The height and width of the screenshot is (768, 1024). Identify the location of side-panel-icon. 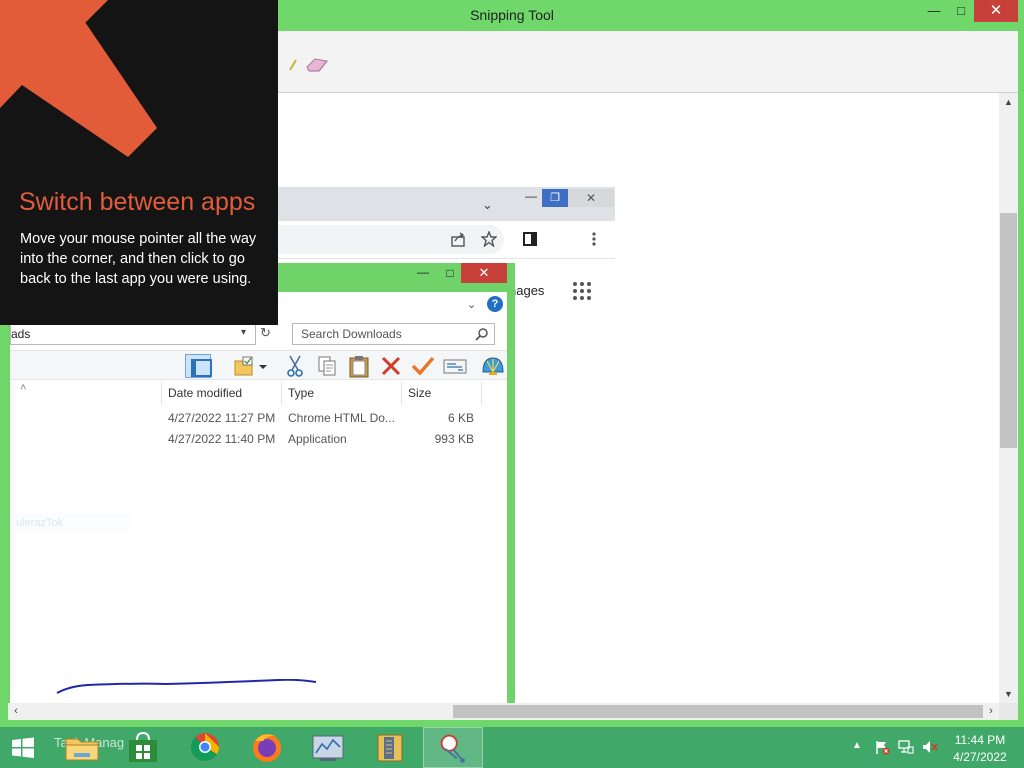
(530, 239).